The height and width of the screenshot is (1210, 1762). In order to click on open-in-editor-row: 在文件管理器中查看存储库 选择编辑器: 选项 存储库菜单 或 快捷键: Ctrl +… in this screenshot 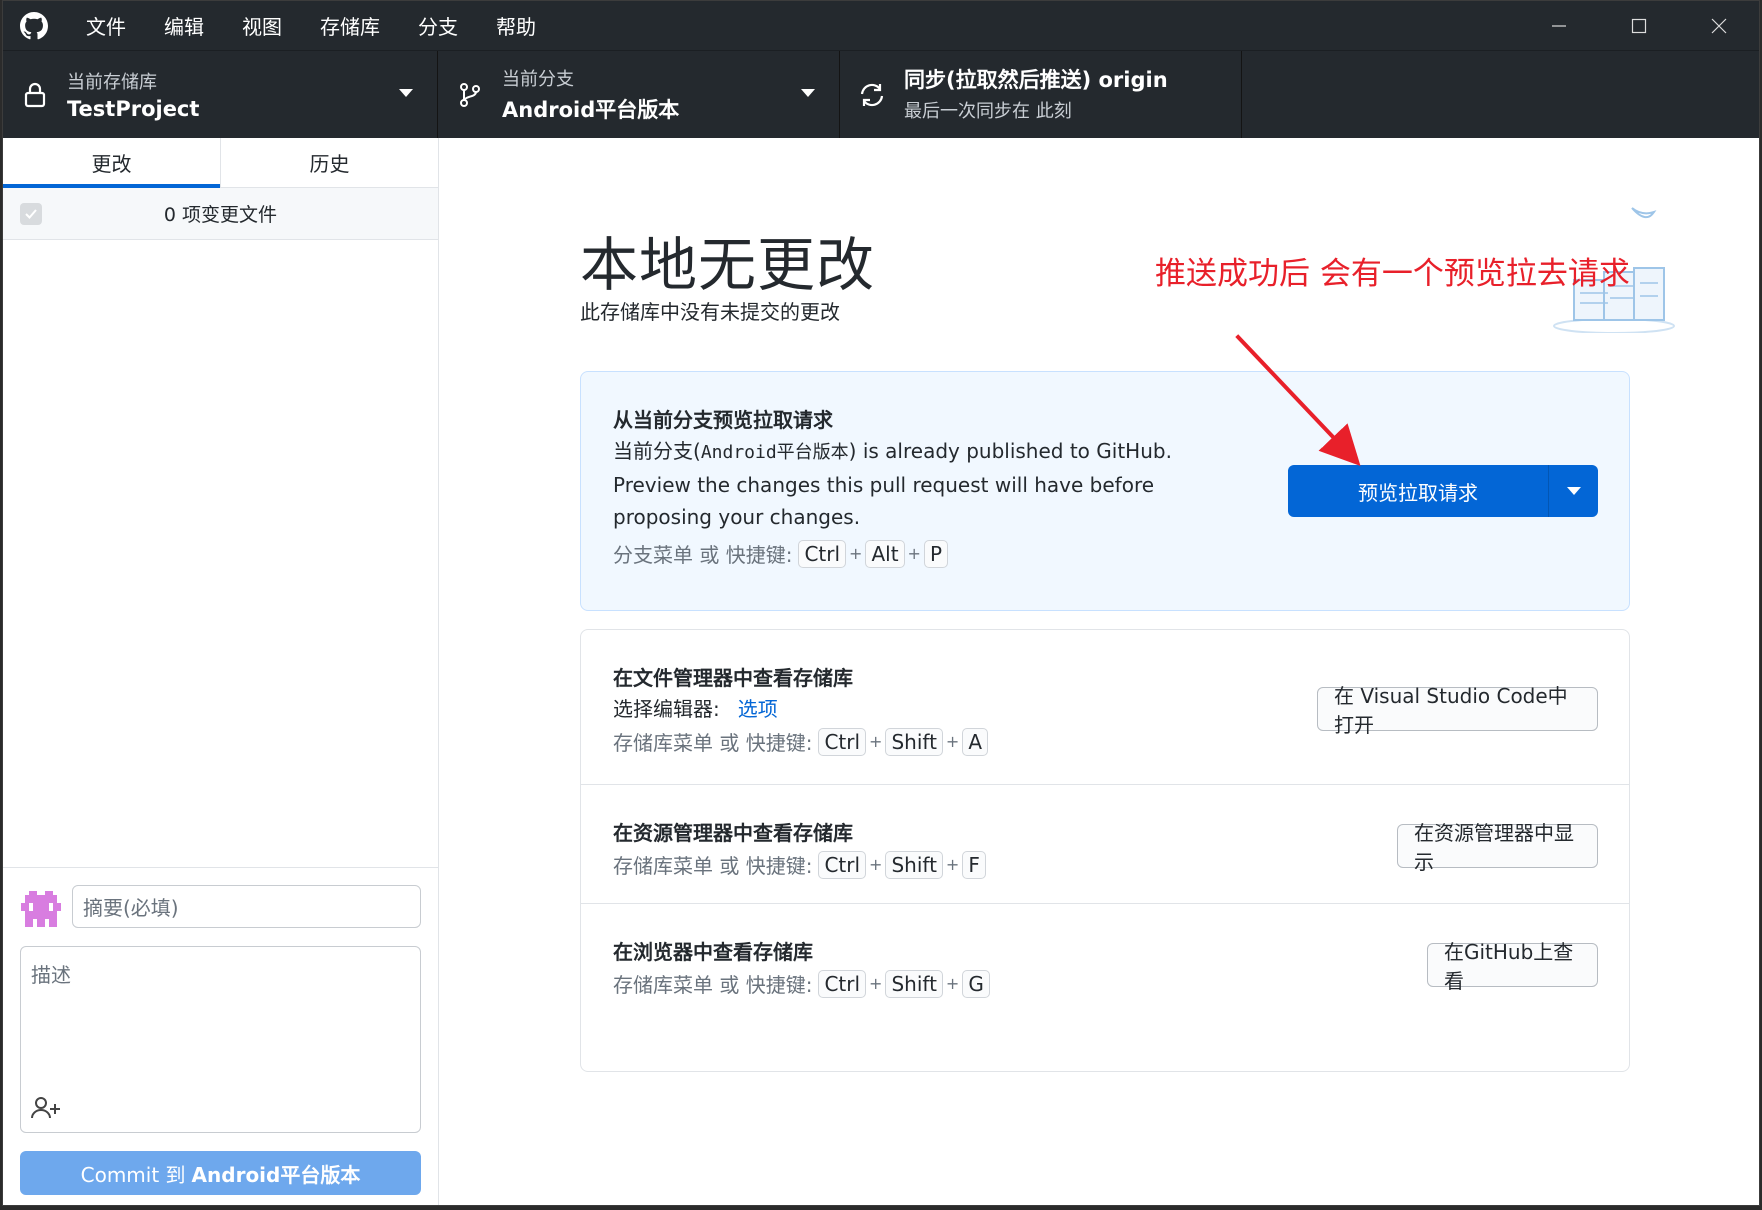, I will do `click(1105, 707)`.